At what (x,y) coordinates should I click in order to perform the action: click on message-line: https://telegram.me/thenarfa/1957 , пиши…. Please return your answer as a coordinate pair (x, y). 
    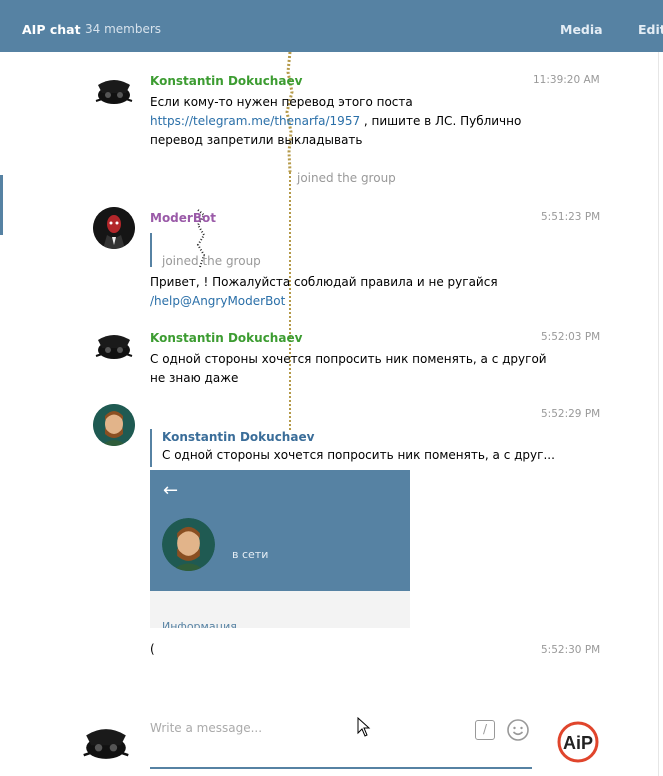
    Looking at the image, I should click on (340, 121).